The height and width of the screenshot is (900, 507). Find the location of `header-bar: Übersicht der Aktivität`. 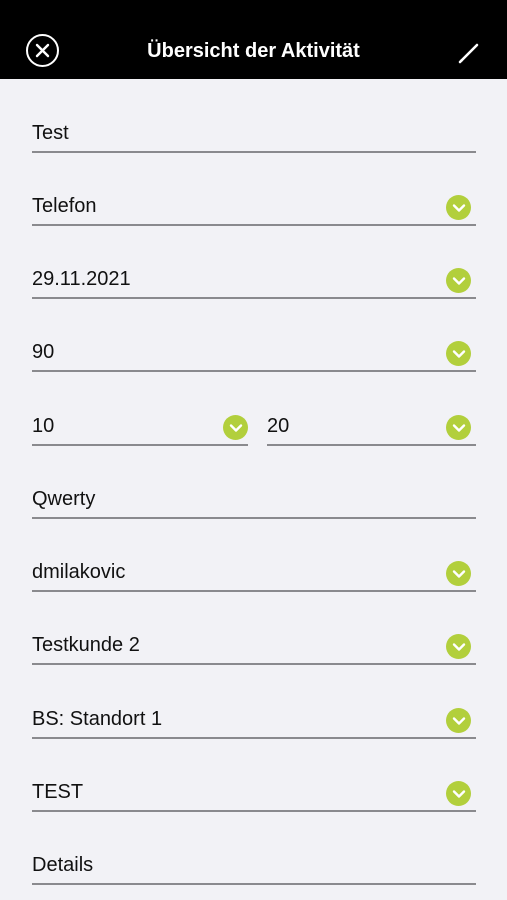

header-bar: Übersicht der Aktivität is located at coordinates (253, 39).